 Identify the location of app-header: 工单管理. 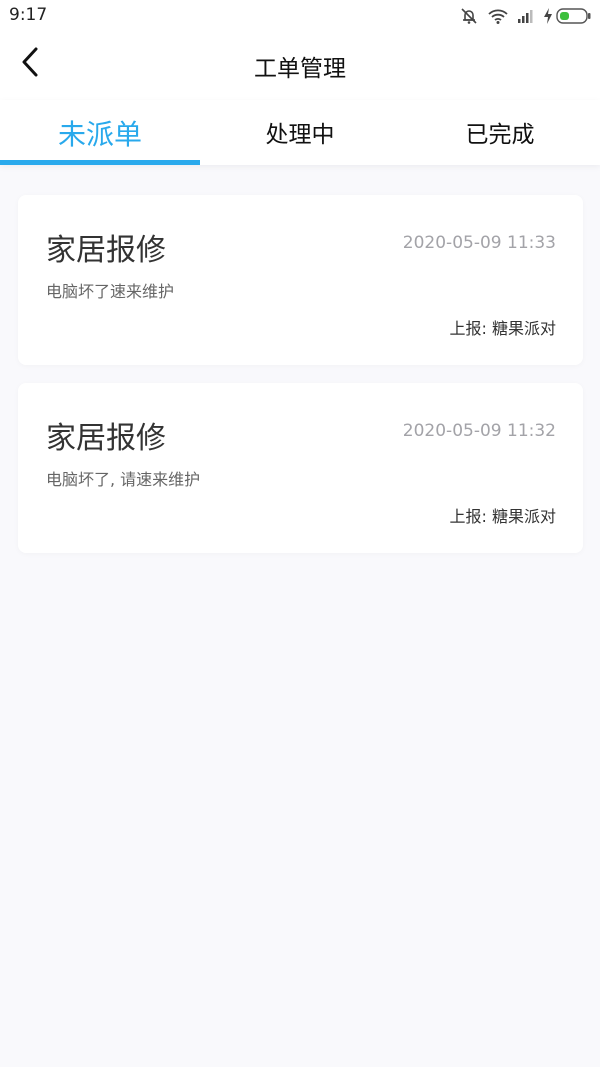
(300, 66).